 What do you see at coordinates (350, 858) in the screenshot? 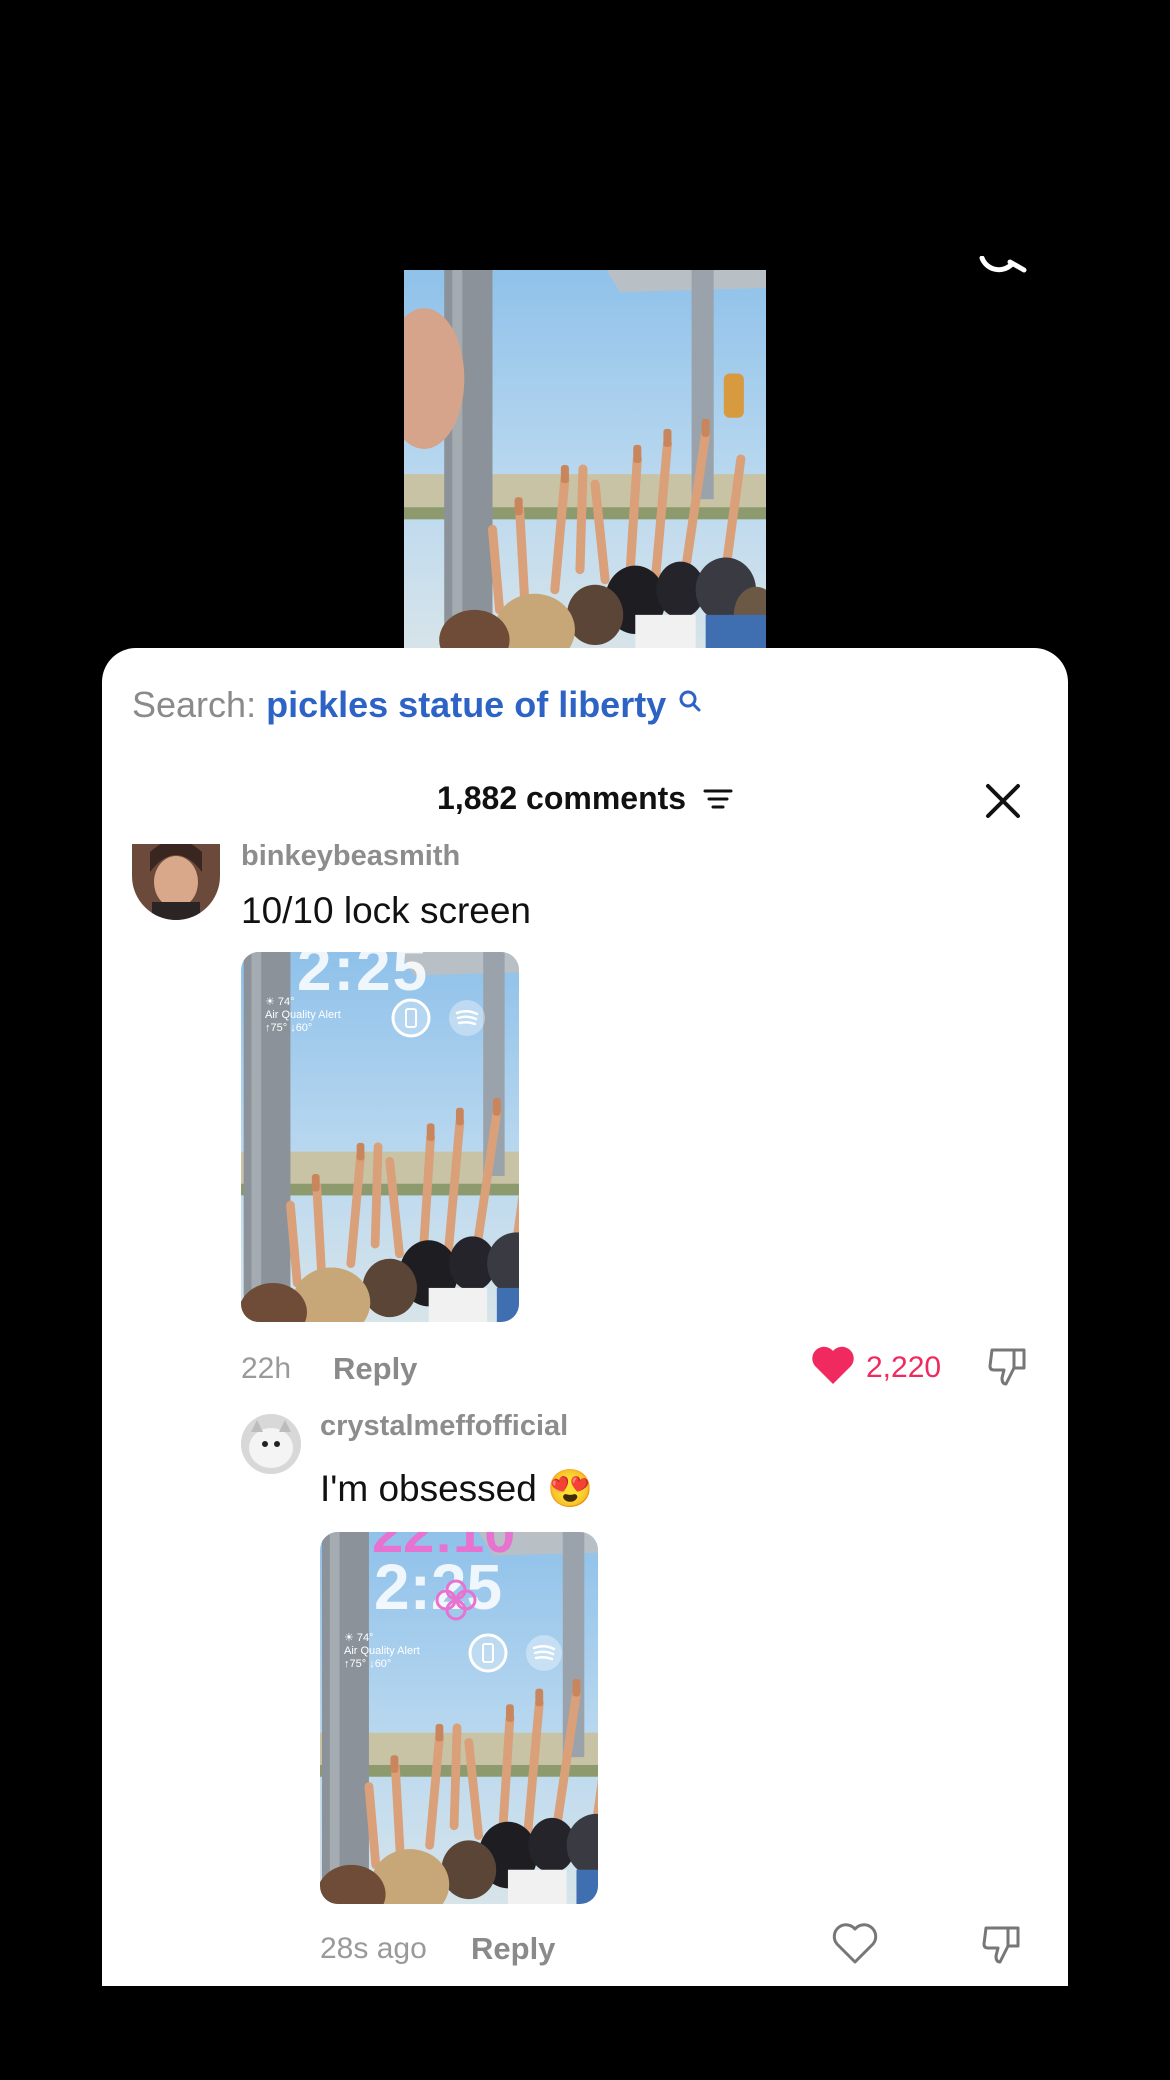
I see `comment-username: binkeybeasmith` at bounding box center [350, 858].